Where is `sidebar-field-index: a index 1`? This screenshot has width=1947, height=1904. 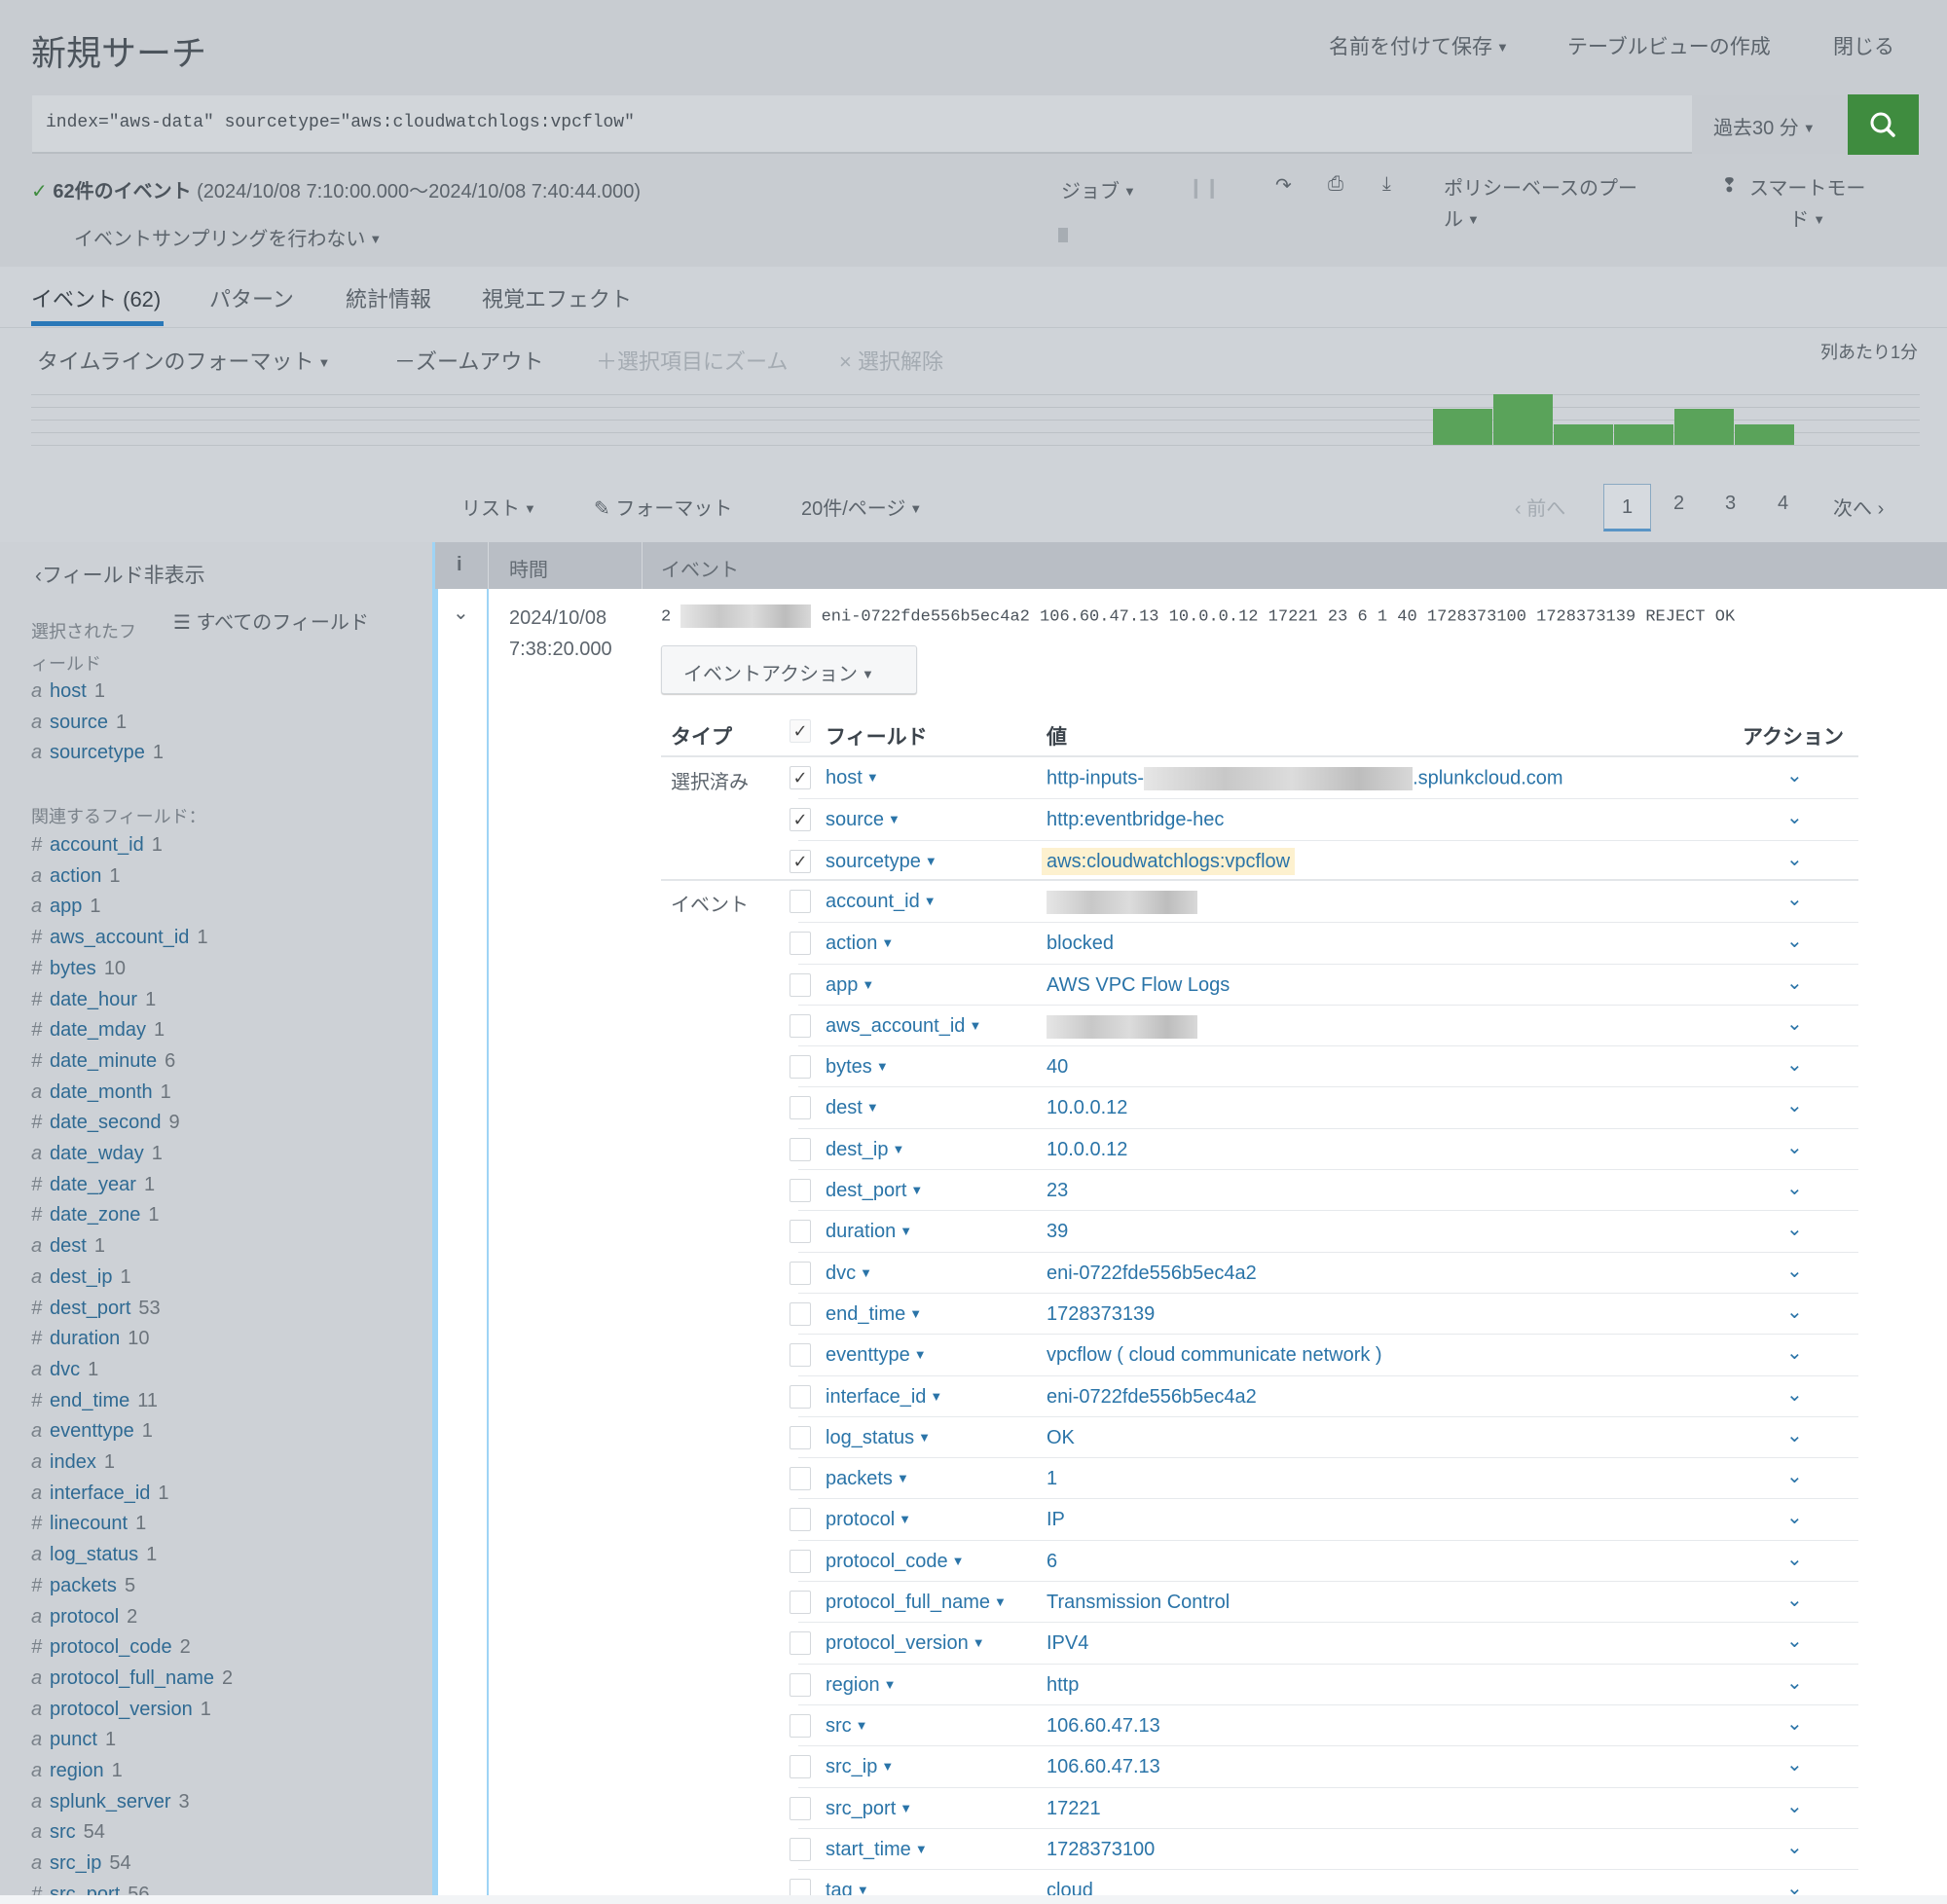 sidebar-field-index: a index 1 is located at coordinates (73, 1462).